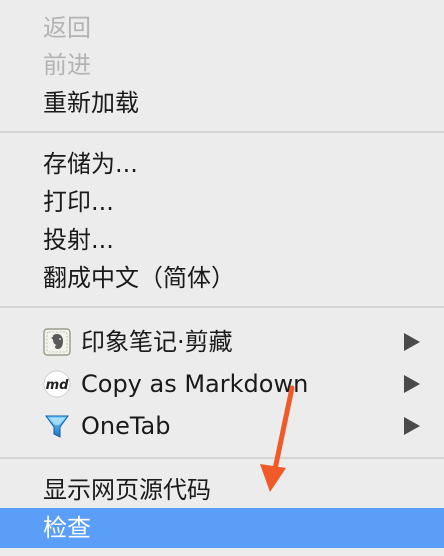 The width and height of the screenshot is (444, 556). What do you see at coordinates (222, 426) in the screenshot?
I see `menu-item-onetab: OneTab` at bounding box center [222, 426].